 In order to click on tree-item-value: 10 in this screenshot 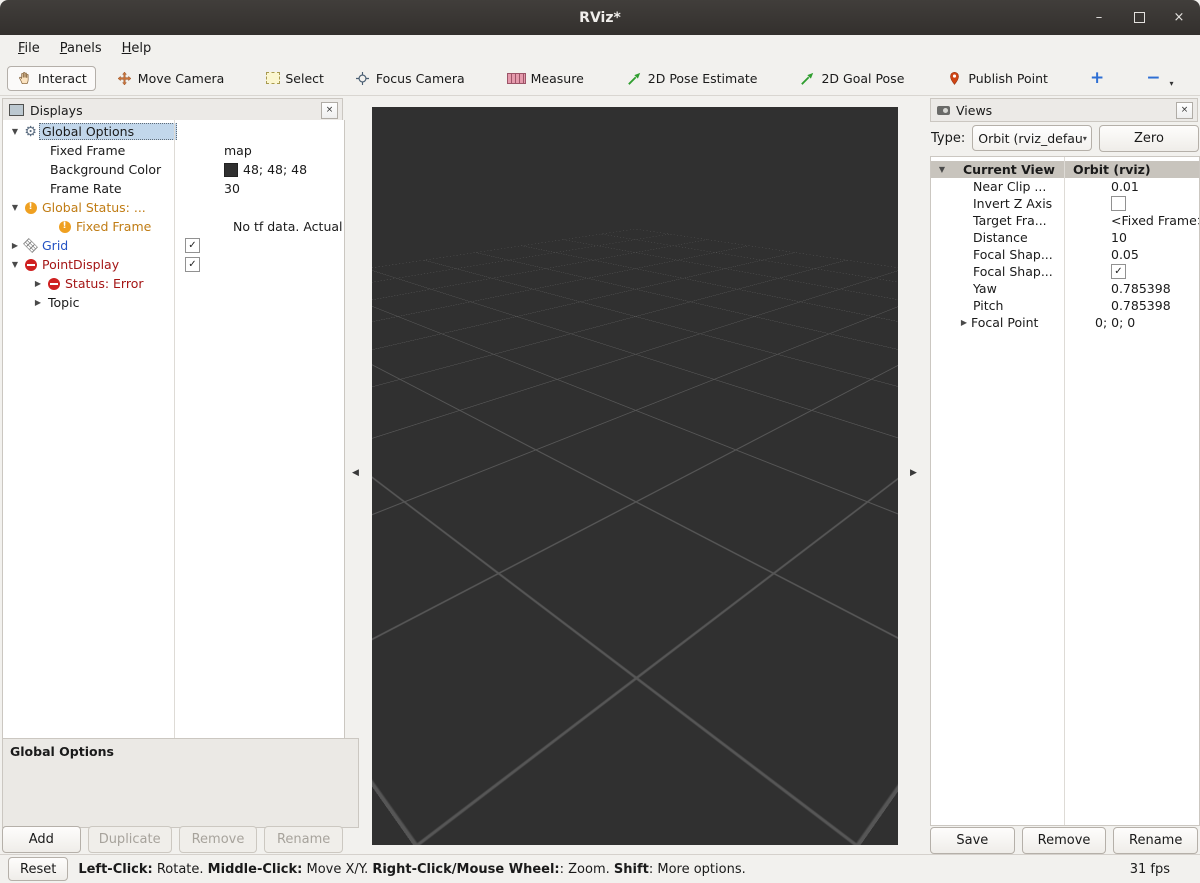, I will do `click(1152, 237)`.